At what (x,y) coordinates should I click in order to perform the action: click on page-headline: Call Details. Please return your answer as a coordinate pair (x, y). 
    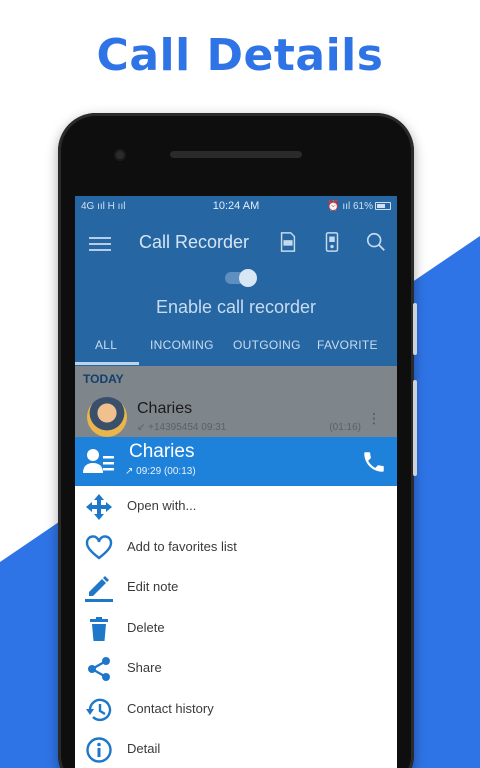
    Looking at the image, I should click on (240, 55).